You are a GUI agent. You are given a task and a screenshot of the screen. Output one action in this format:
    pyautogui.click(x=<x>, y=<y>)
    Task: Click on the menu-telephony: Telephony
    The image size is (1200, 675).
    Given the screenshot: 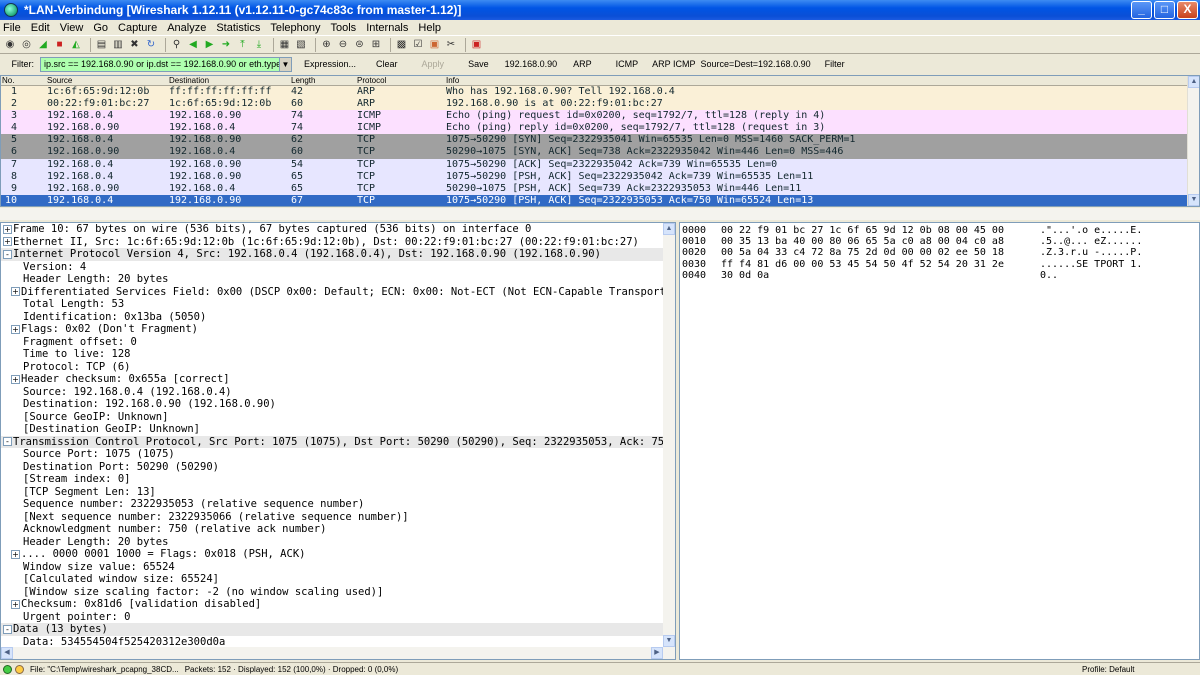 What is the action you would take?
    pyautogui.click(x=295, y=28)
    